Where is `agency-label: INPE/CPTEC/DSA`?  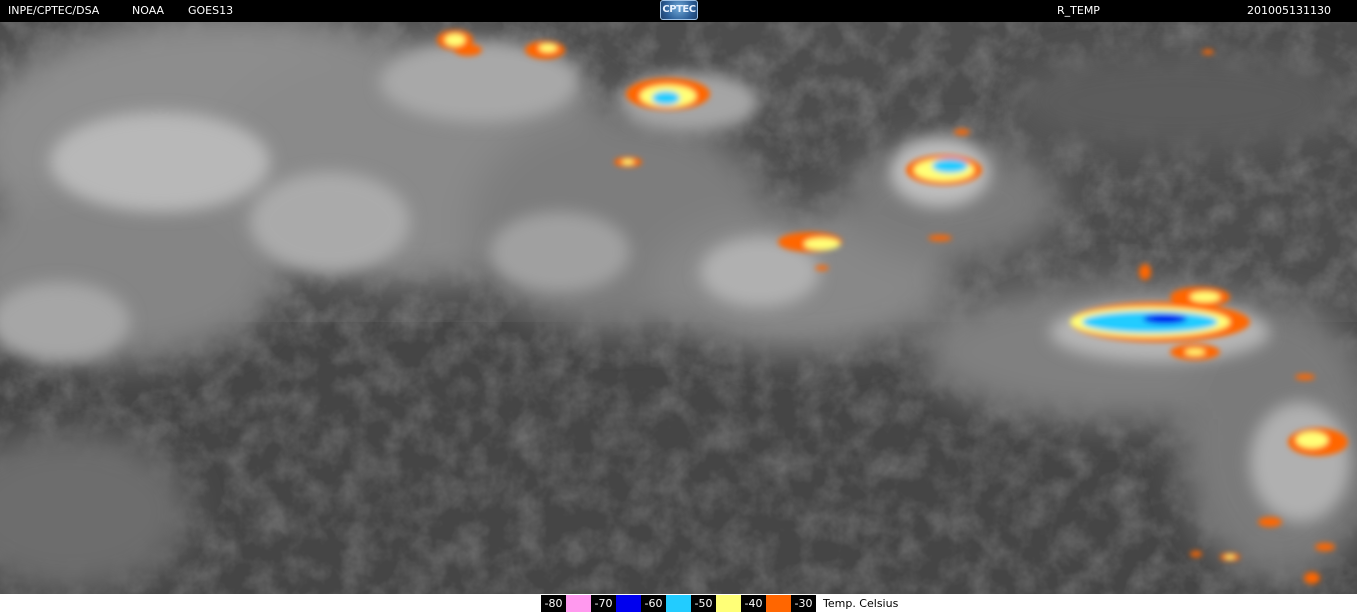
agency-label: INPE/CPTEC/DSA is located at coordinates (54, 10).